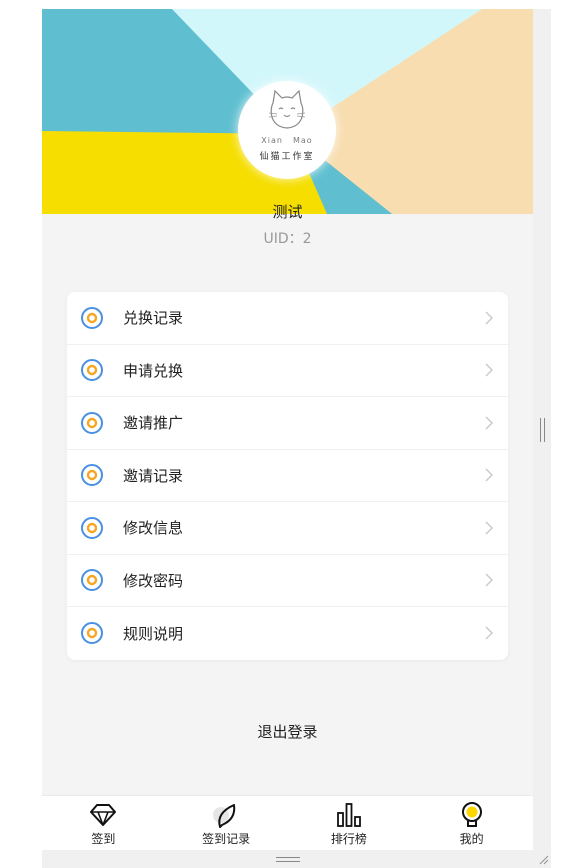 This screenshot has width=571, height=868. Describe the element at coordinates (226, 815) in the screenshot. I see `leaf-icon` at that location.